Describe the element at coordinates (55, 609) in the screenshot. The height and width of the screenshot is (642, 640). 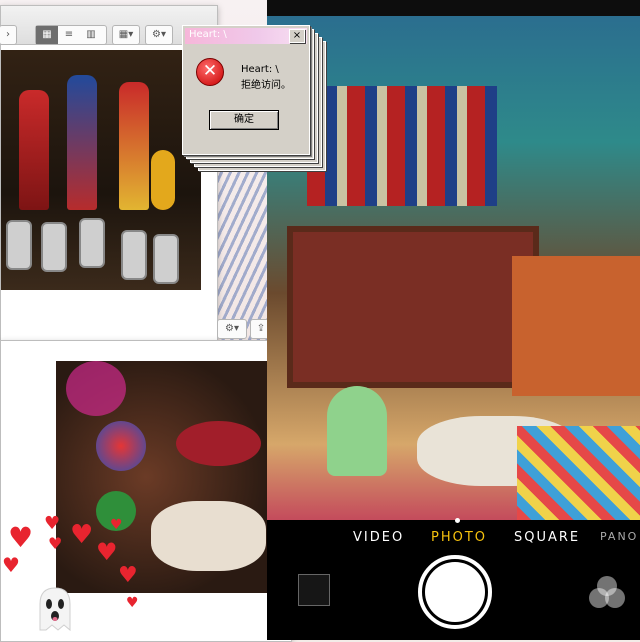
I see `ghost-icon` at that location.